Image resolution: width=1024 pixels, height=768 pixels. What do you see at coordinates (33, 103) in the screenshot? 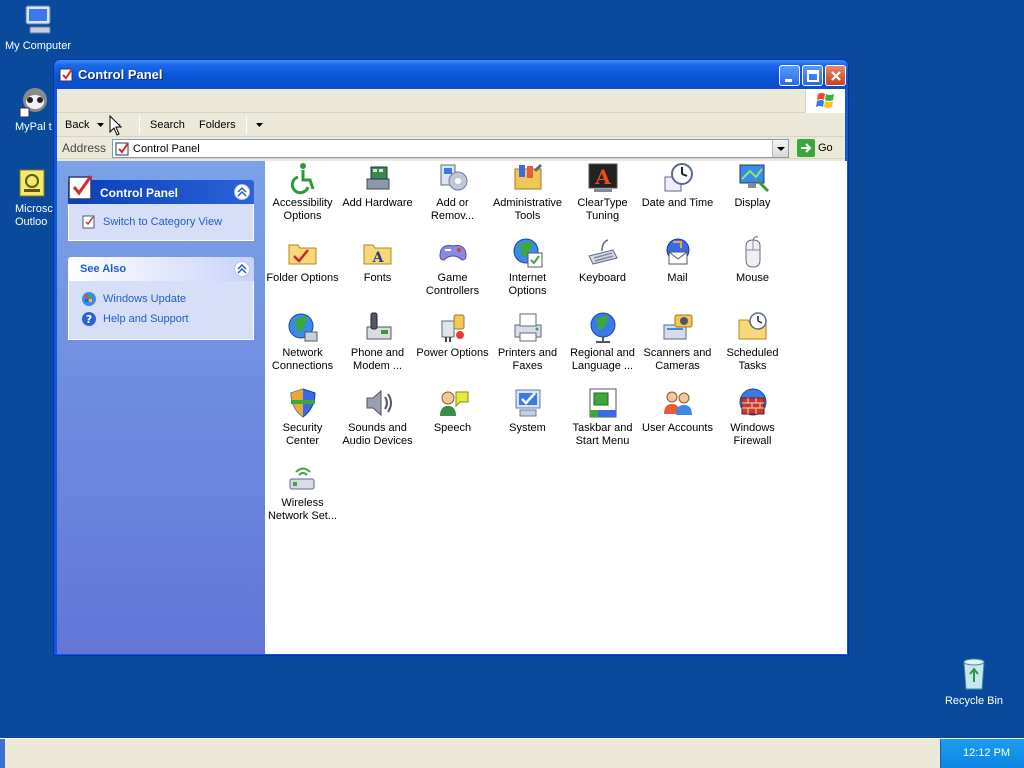
I see `mypal-icon` at bounding box center [33, 103].